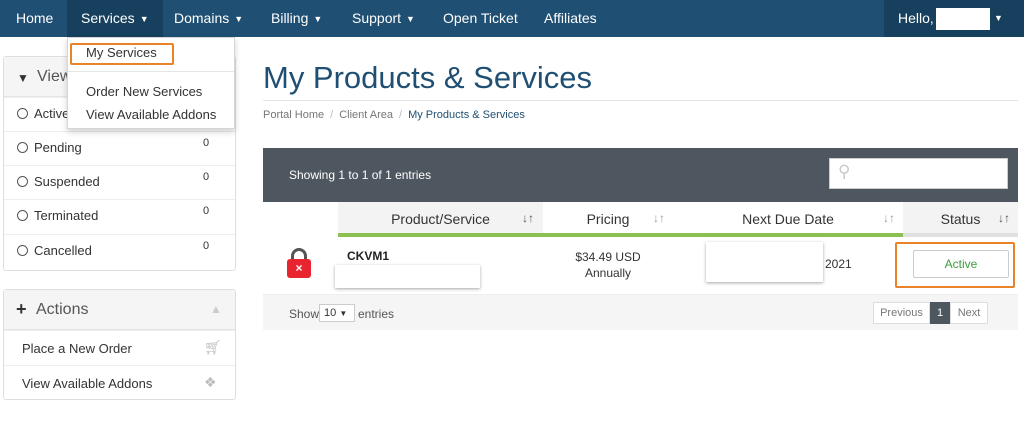 The height and width of the screenshot is (423, 1024). What do you see at coordinates (366, 115) in the screenshot?
I see `breadcrumb-client-area: Client Area` at bounding box center [366, 115].